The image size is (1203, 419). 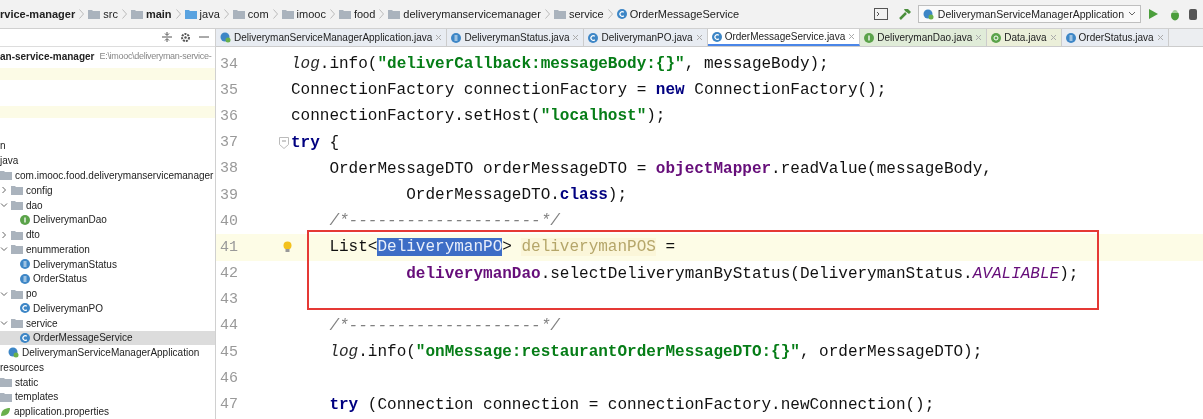 What do you see at coordinates (107, 220) in the screenshot?
I see `tree-item: DeliverymanDao` at bounding box center [107, 220].